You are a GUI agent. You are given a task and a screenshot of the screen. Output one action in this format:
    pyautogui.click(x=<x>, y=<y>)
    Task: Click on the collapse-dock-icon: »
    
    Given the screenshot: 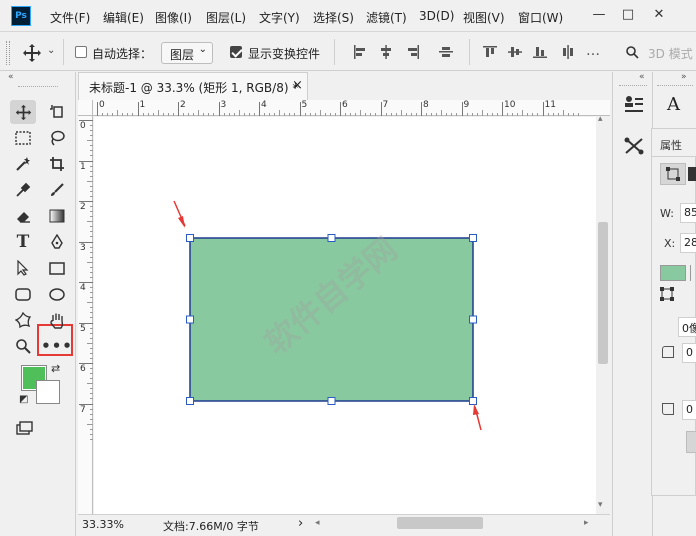 What is the action you would take?
    pyautogui.click(x=684, y=77)
    